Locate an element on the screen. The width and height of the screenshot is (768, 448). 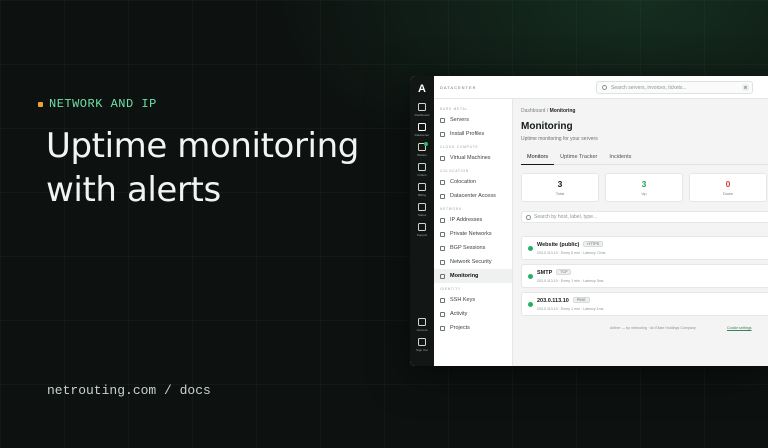
monitor-name: 203.0.113.10 is located at coordinates (553, 301).